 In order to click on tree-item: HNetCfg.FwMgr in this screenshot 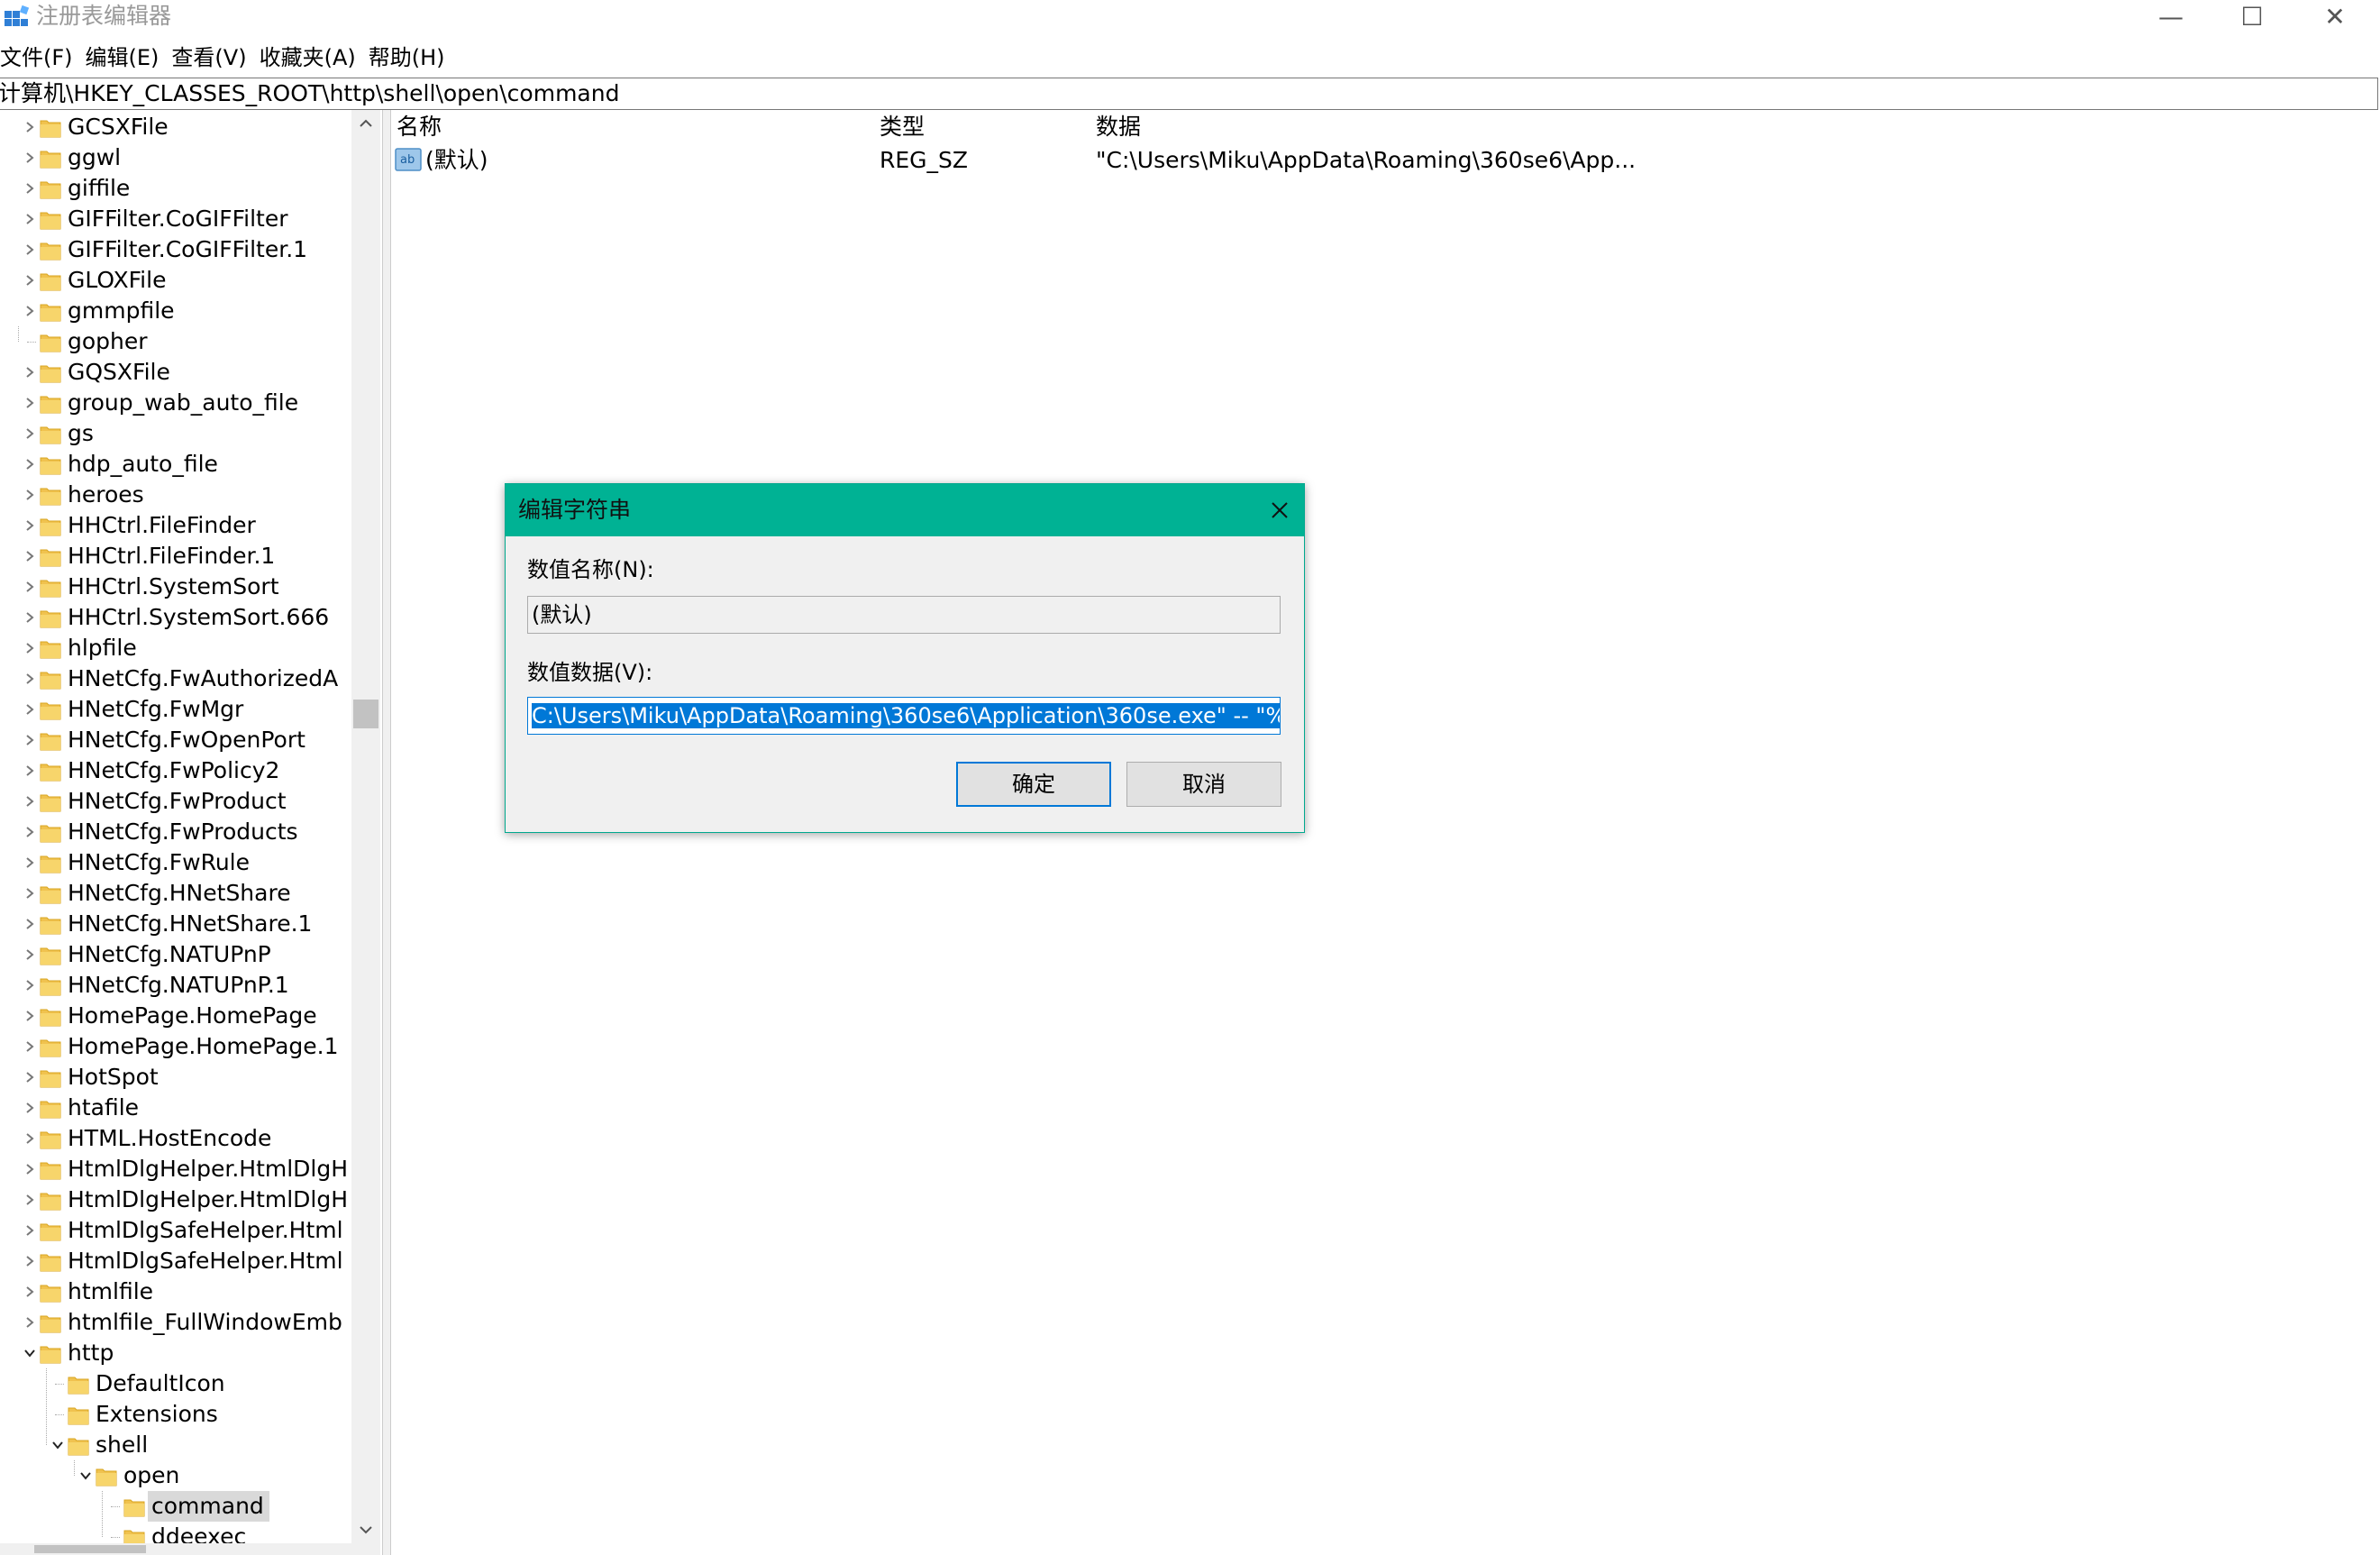, I will do `click(175, 710)`.